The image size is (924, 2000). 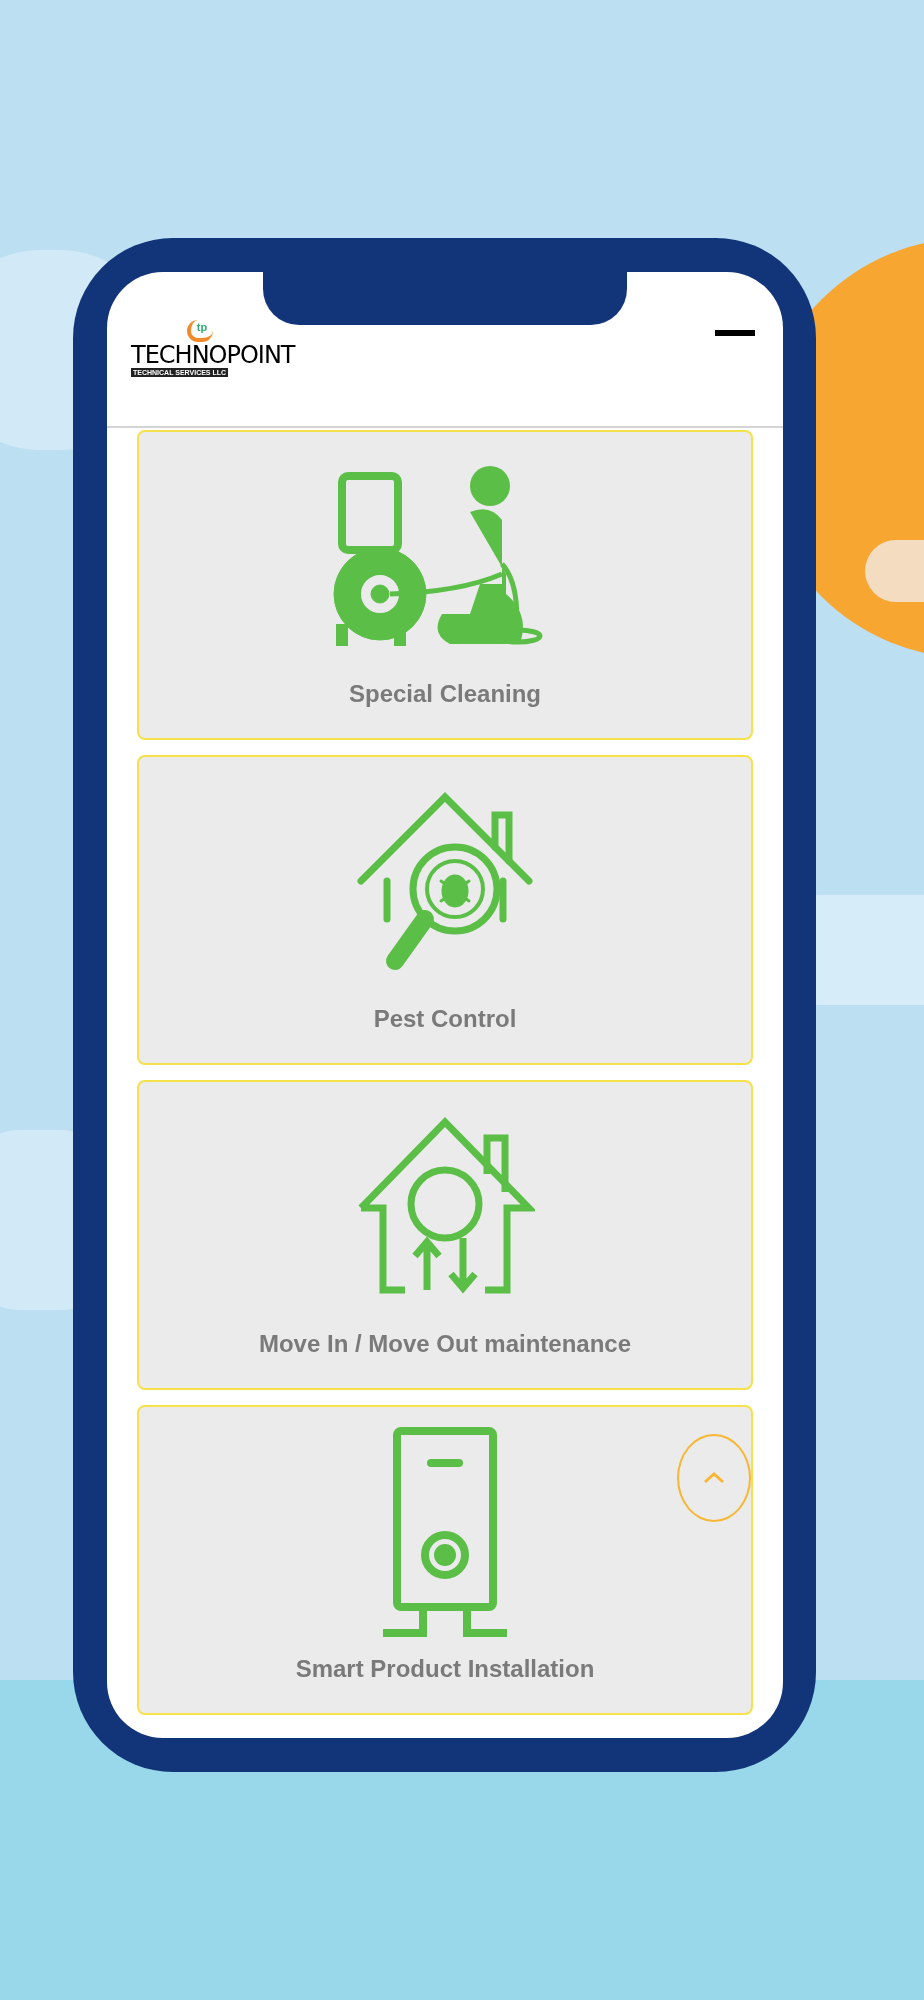 I want to click on scroll-to-top-button, so click(x=714, y=1478).